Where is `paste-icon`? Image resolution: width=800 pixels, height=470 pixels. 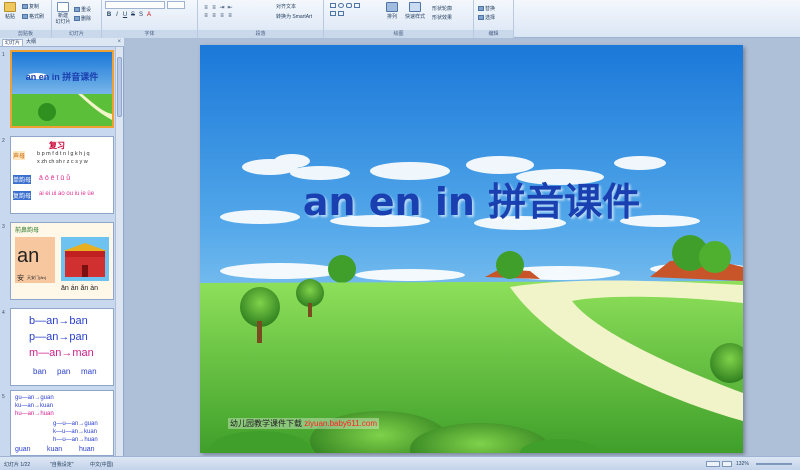
paste-icon is located at coordinates (10, 7).